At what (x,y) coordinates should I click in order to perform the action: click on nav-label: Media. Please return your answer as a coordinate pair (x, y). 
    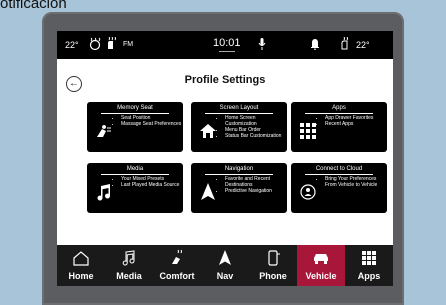
    Looking at the image, I should click on (129, 276).